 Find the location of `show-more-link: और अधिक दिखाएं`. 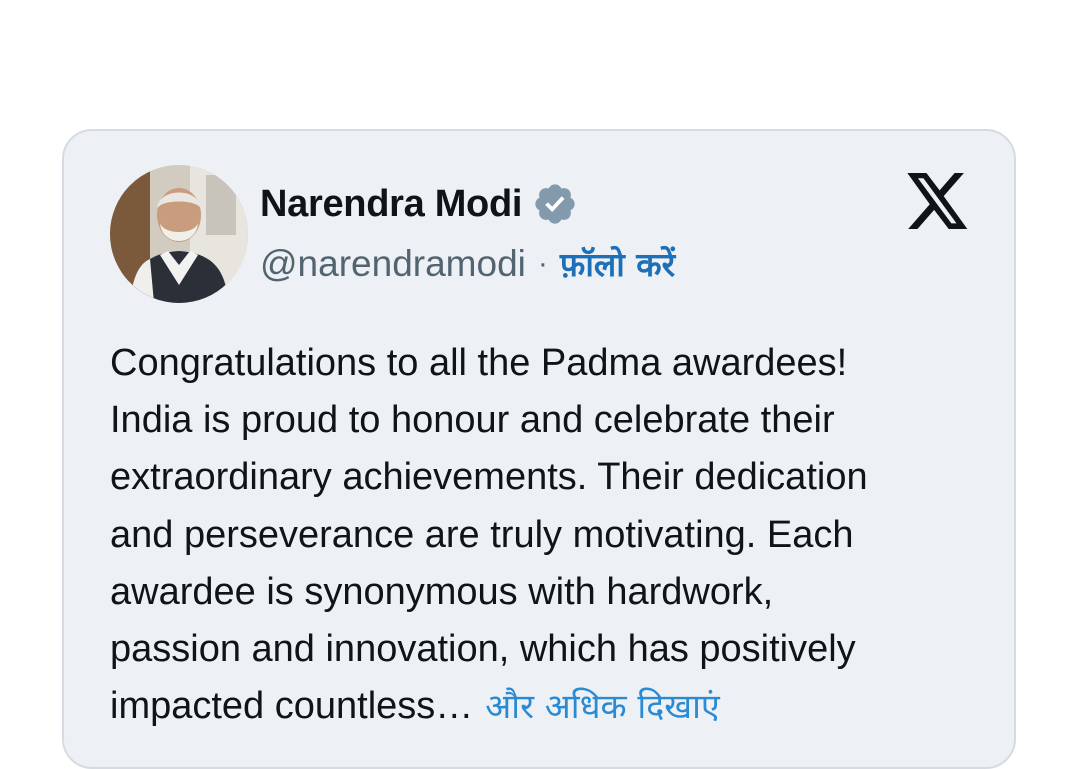

show-more-link: और अधिक दिखाएं is located at coordinates (602, 707).